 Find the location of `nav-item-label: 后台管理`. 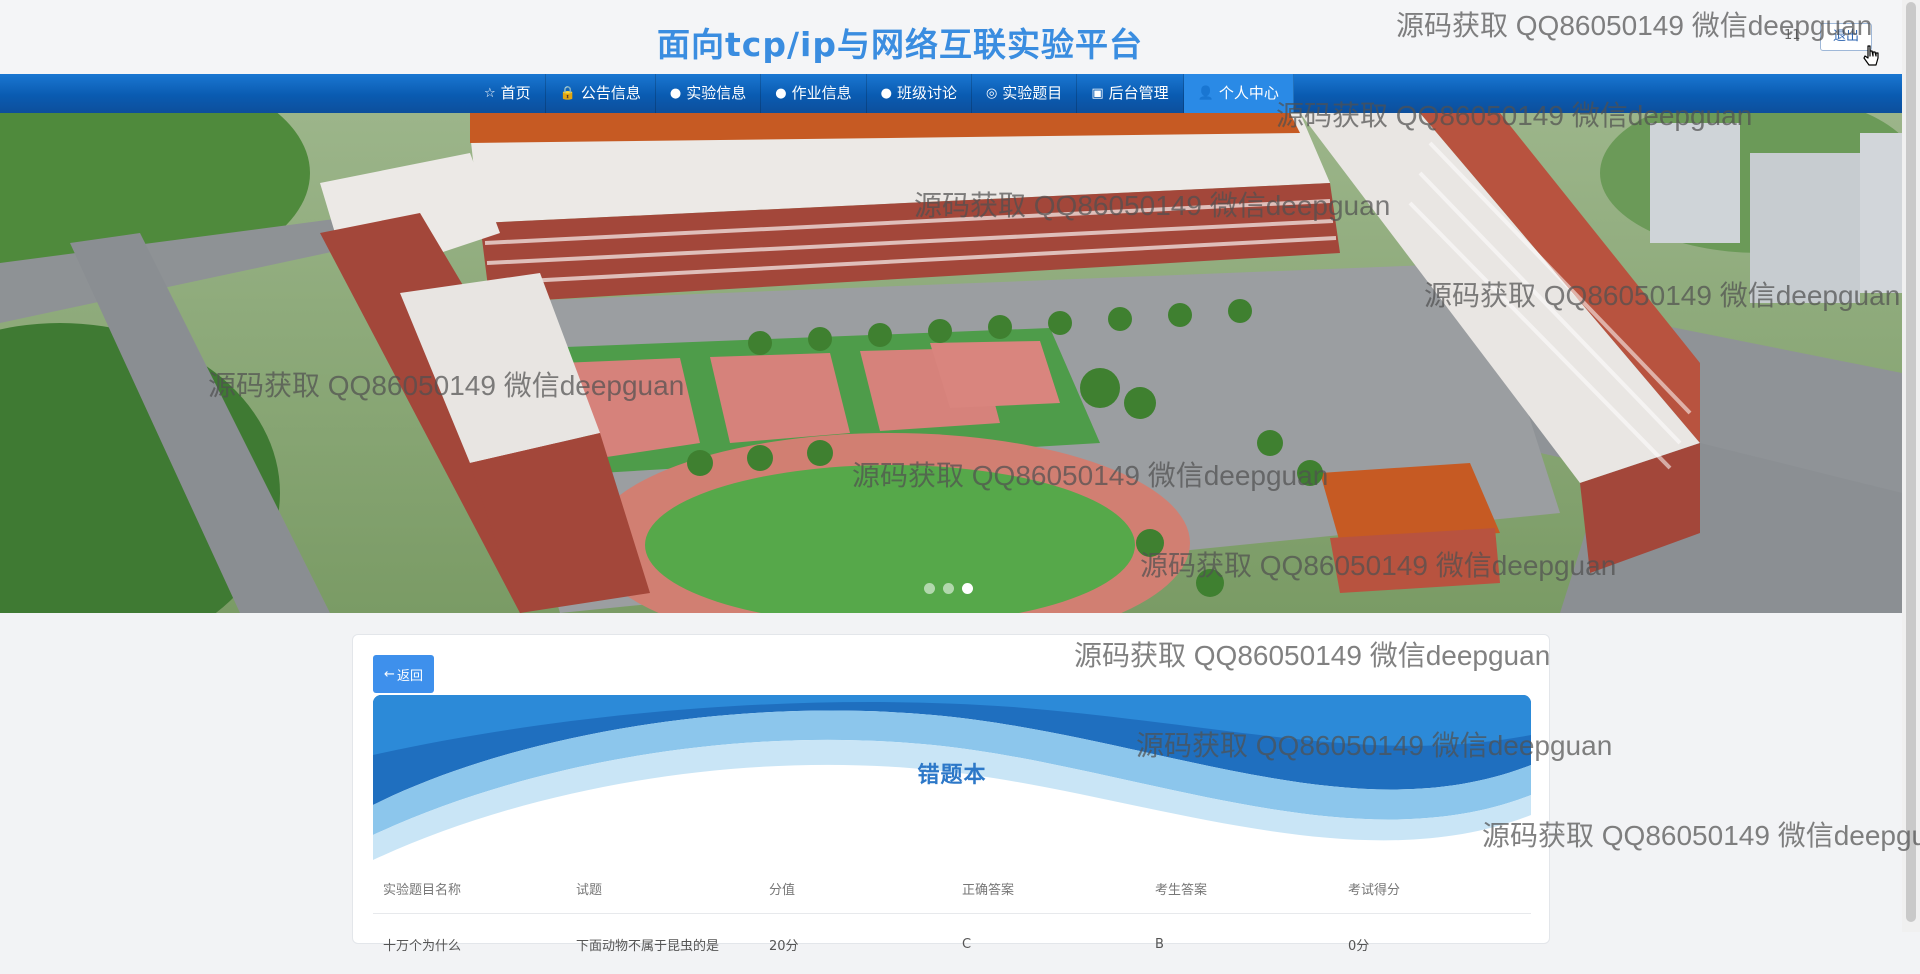

nav-item-label: 后台管理 is located at coordinates (1138, 93).